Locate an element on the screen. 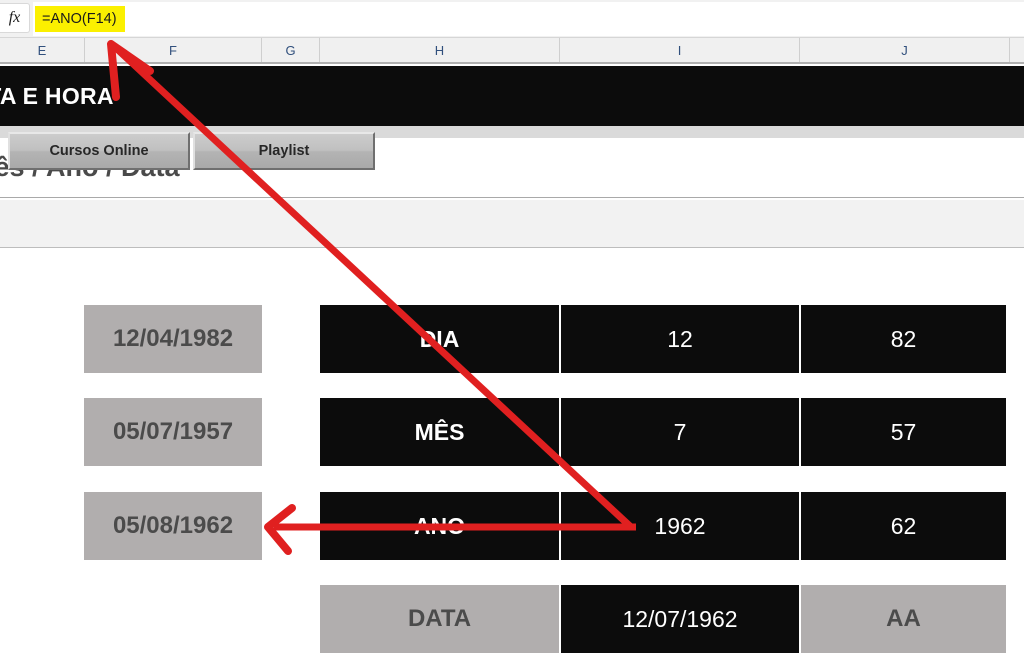 This screenshot has width=1024, height=660. table-row-label-dia: DIA is located at coordinates (439, 339).